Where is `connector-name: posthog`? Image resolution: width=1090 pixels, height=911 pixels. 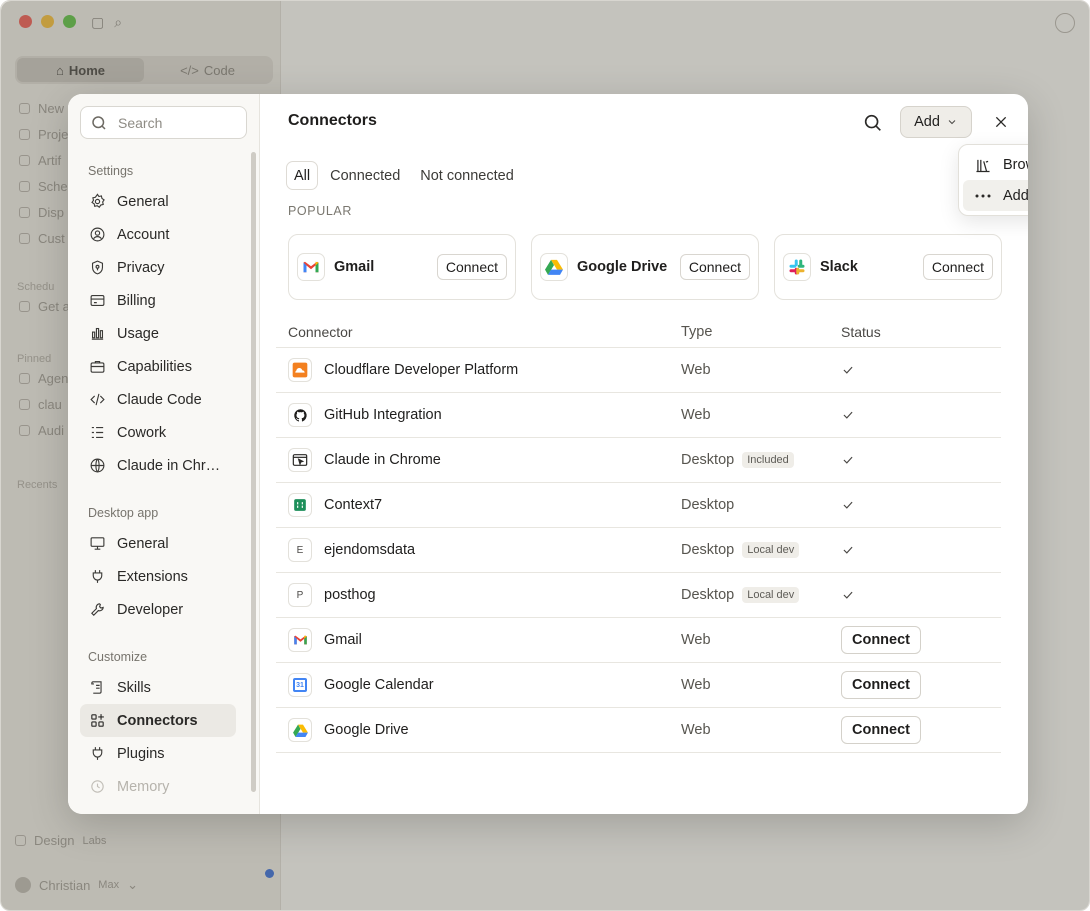 connector-name: posthog is located at coordinates (350, 595).